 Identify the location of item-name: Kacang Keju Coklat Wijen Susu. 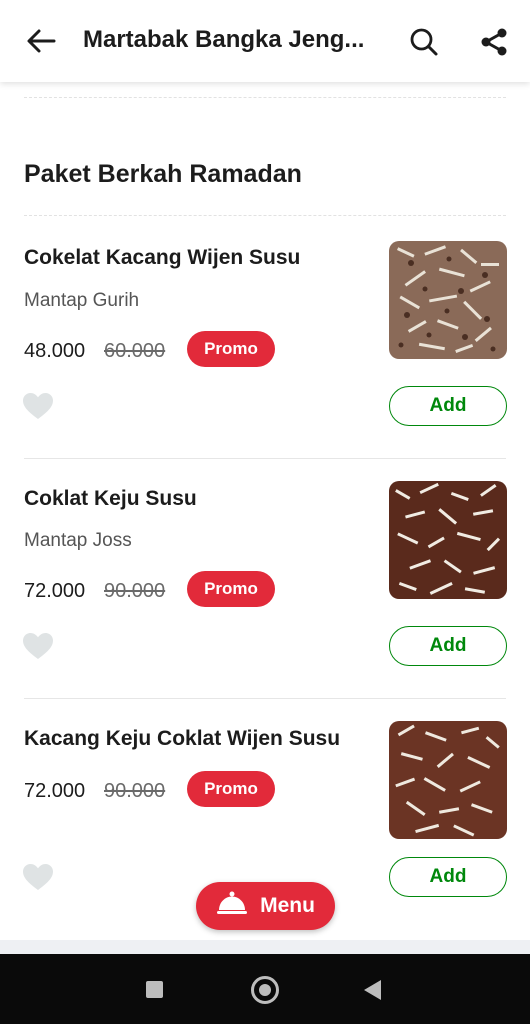
(182, 738).